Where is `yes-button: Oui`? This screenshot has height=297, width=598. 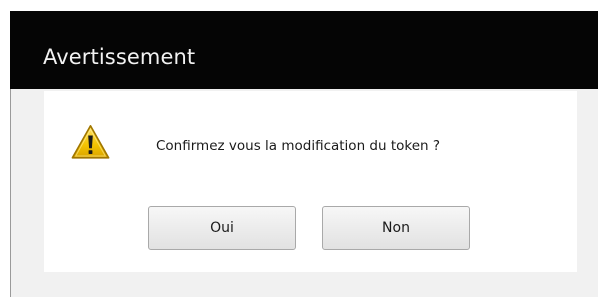 yes-button: Oui is located at coordinates (222, 228).